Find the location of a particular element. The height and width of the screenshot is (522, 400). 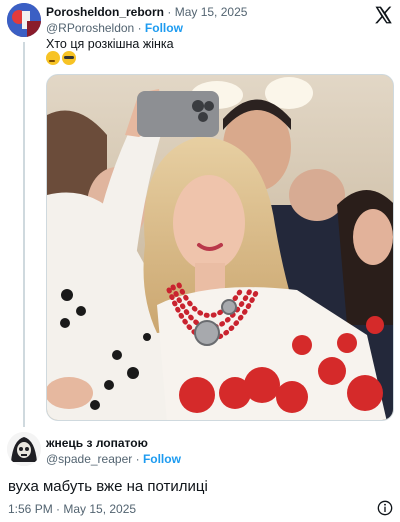

face-with-monocle-icon is located at coordinates (69, 58).